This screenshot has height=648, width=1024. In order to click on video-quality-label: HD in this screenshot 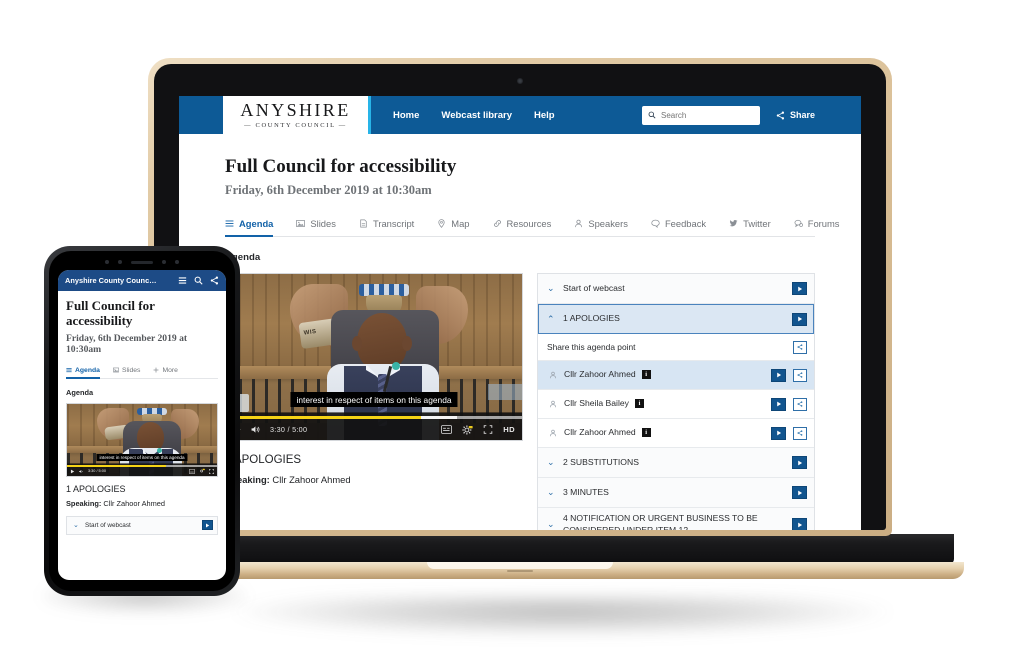, I will do `click(509, 429)`.